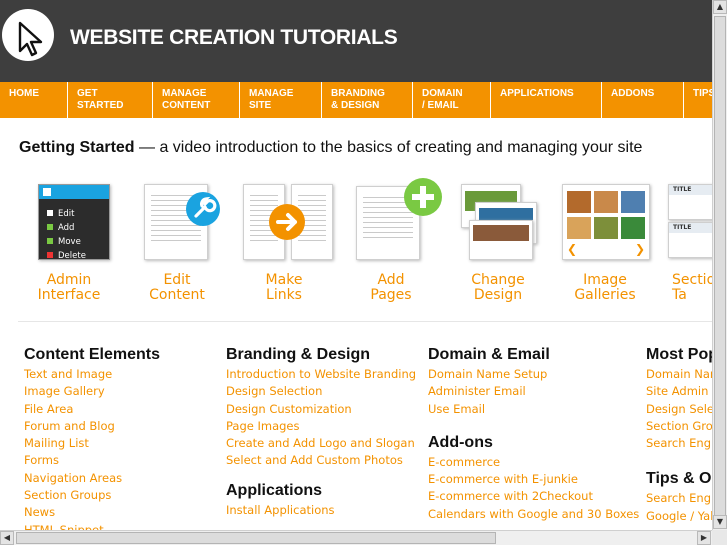  What do you see at coordinates (679, 409) in the screenshot?
I see `link-design-selec: Design Selec` at bounding box center [679, 409].